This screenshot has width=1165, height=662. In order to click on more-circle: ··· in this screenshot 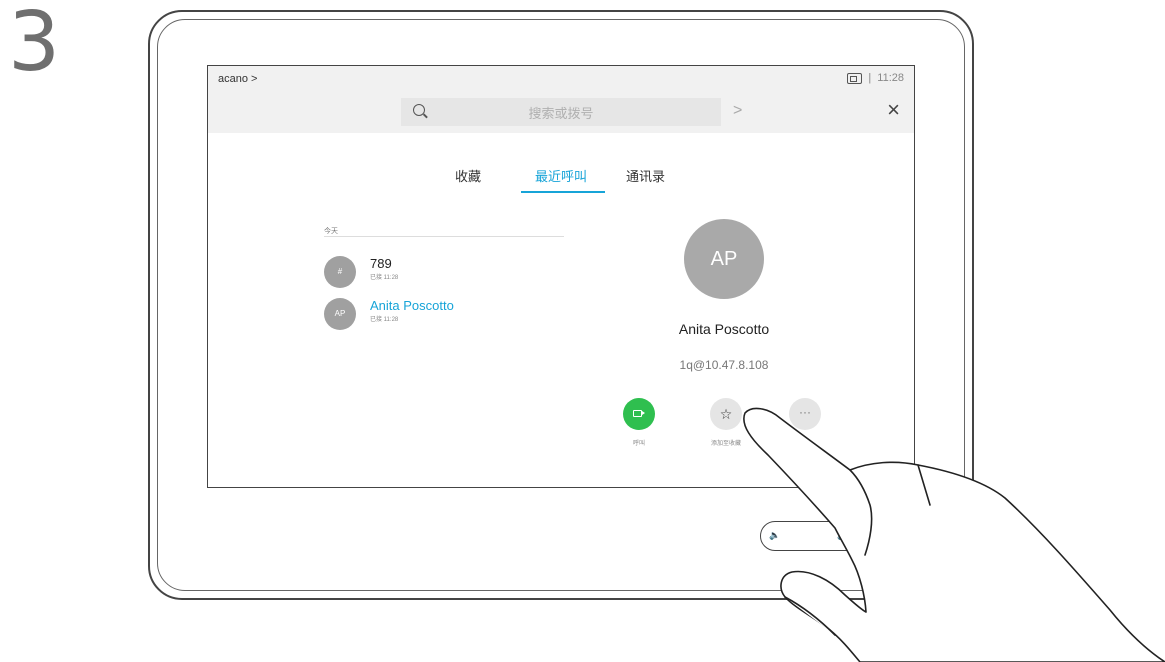, I will do `click(805, 414)`.